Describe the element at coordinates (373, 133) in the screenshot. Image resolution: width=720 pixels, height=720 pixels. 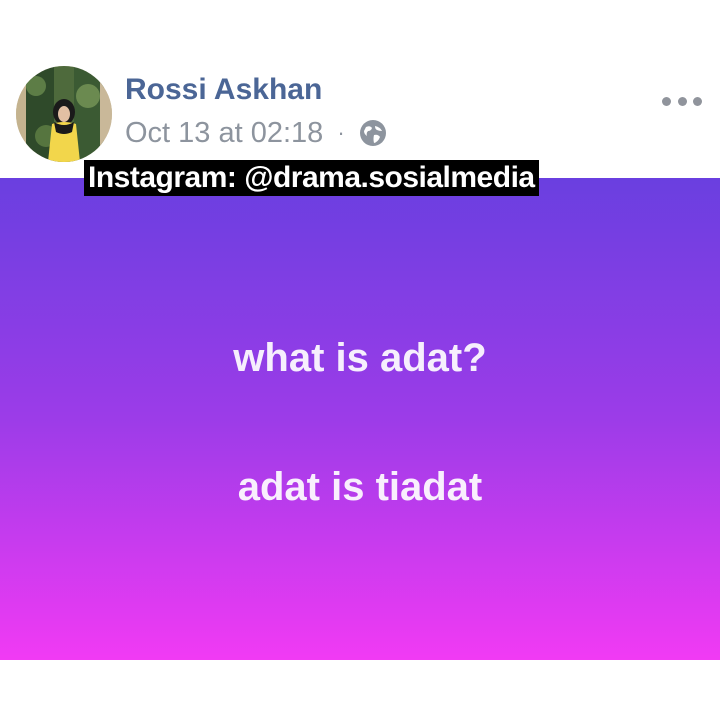
I see `globe-icon` at that location.